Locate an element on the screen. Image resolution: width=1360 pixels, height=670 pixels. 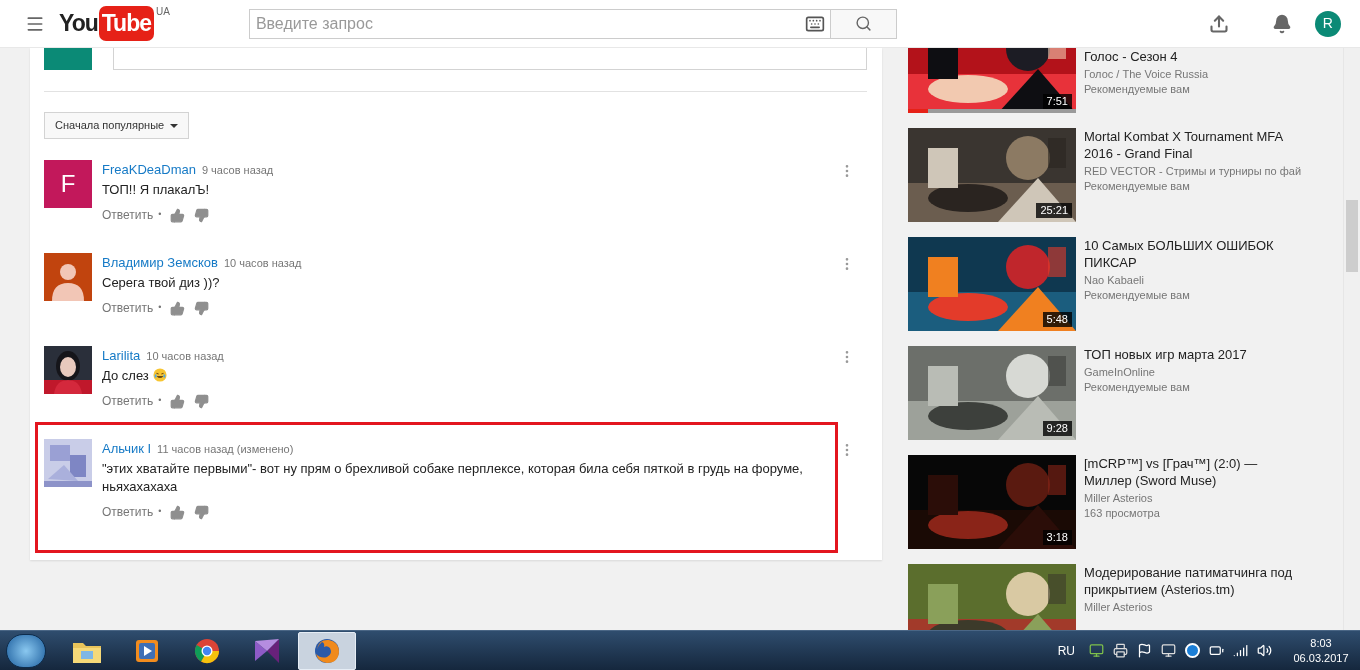
duration-badge: 9:28 is located at coordinates (1057, 428).